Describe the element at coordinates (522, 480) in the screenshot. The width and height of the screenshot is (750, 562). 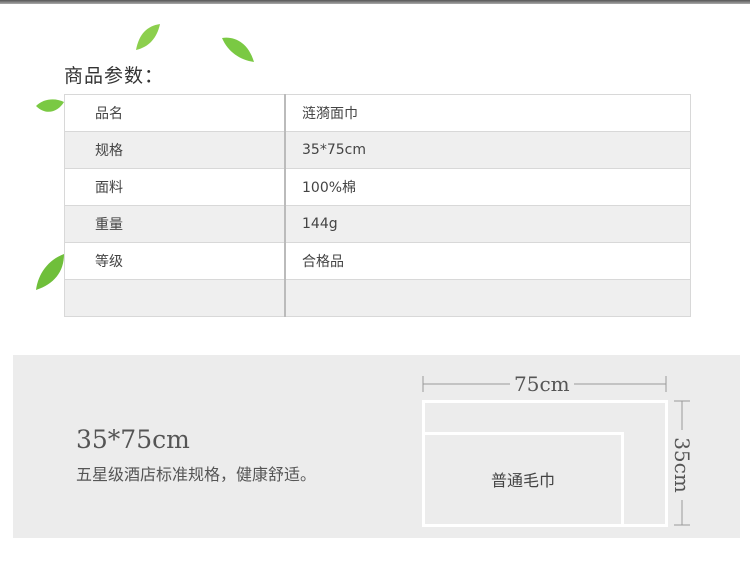
I see `normal-towel-label: 普通毛巾` at that location.